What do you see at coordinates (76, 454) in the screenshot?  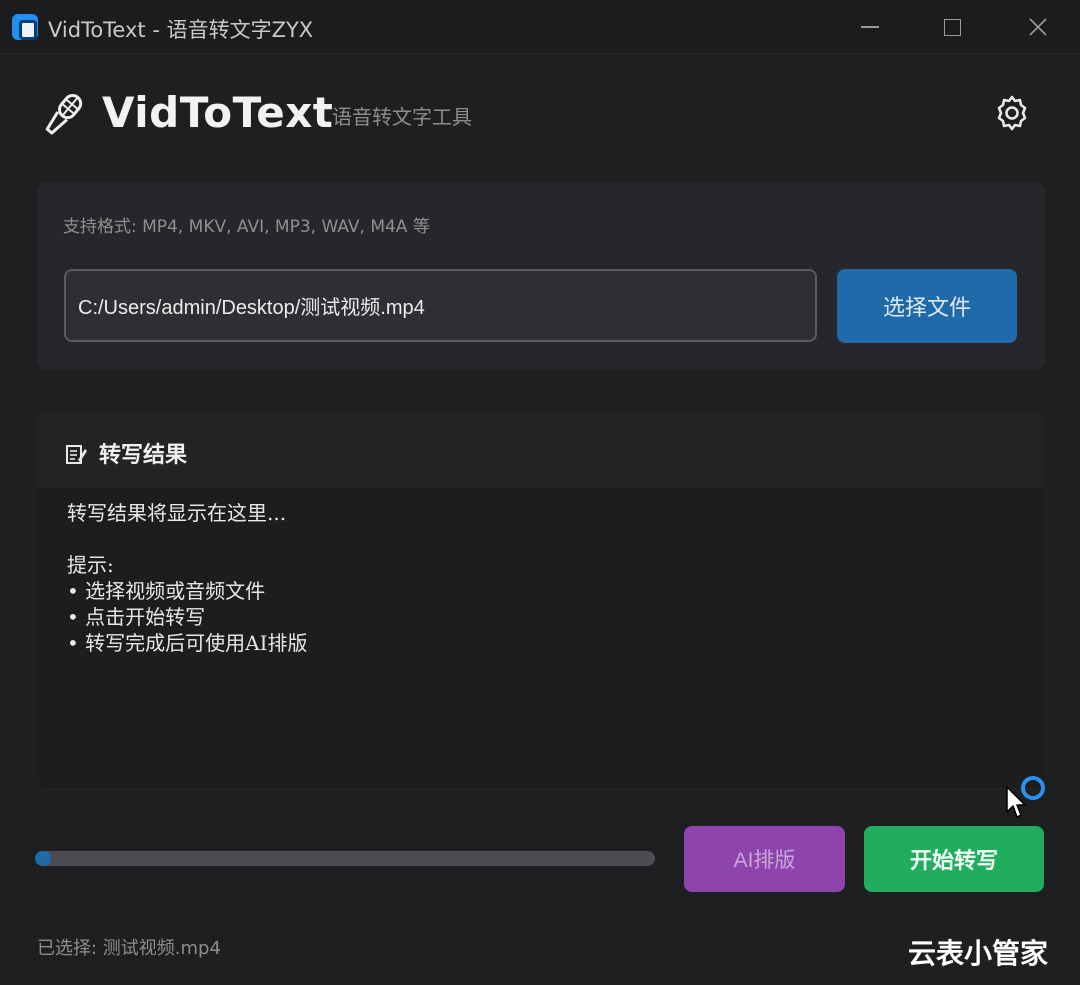 I see `memo-icon` at bounding box center [76, 454].